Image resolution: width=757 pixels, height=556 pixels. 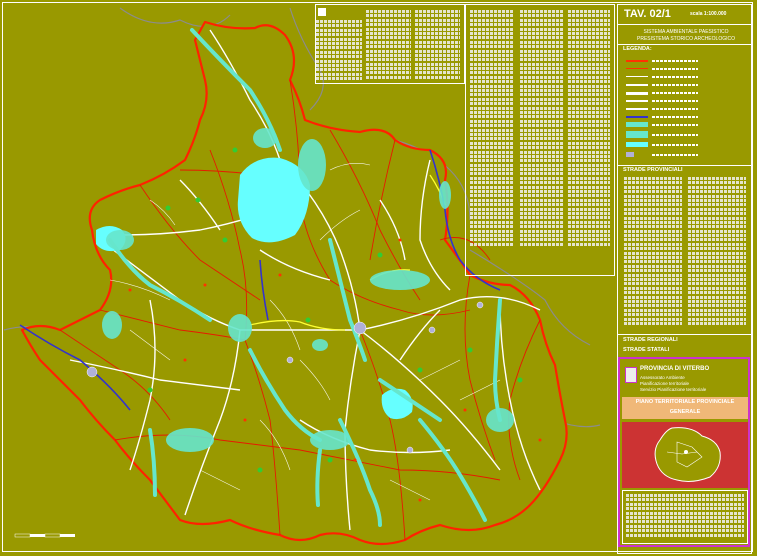 What do you see at coordinates (646, 350) in the screenshot?
I see `state-roads-heading: STRADE STATALI` at bounding box center [646, 350].